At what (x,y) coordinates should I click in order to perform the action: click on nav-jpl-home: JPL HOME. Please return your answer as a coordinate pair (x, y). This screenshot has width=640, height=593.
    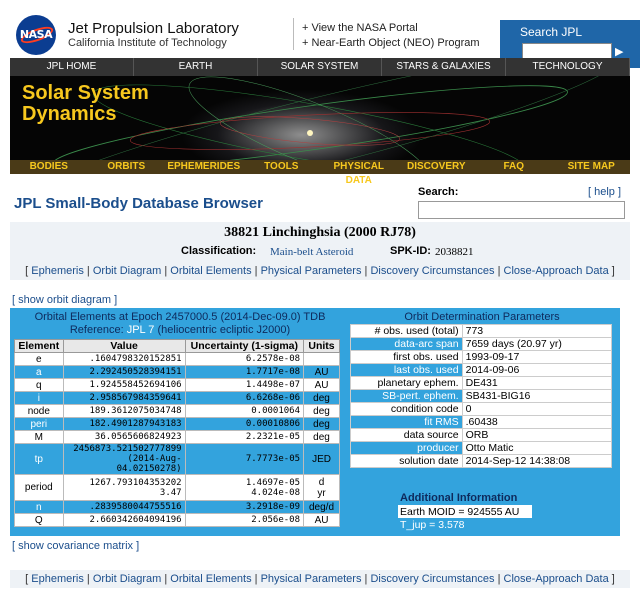
    Looking at the image, I should click on (72, 67).